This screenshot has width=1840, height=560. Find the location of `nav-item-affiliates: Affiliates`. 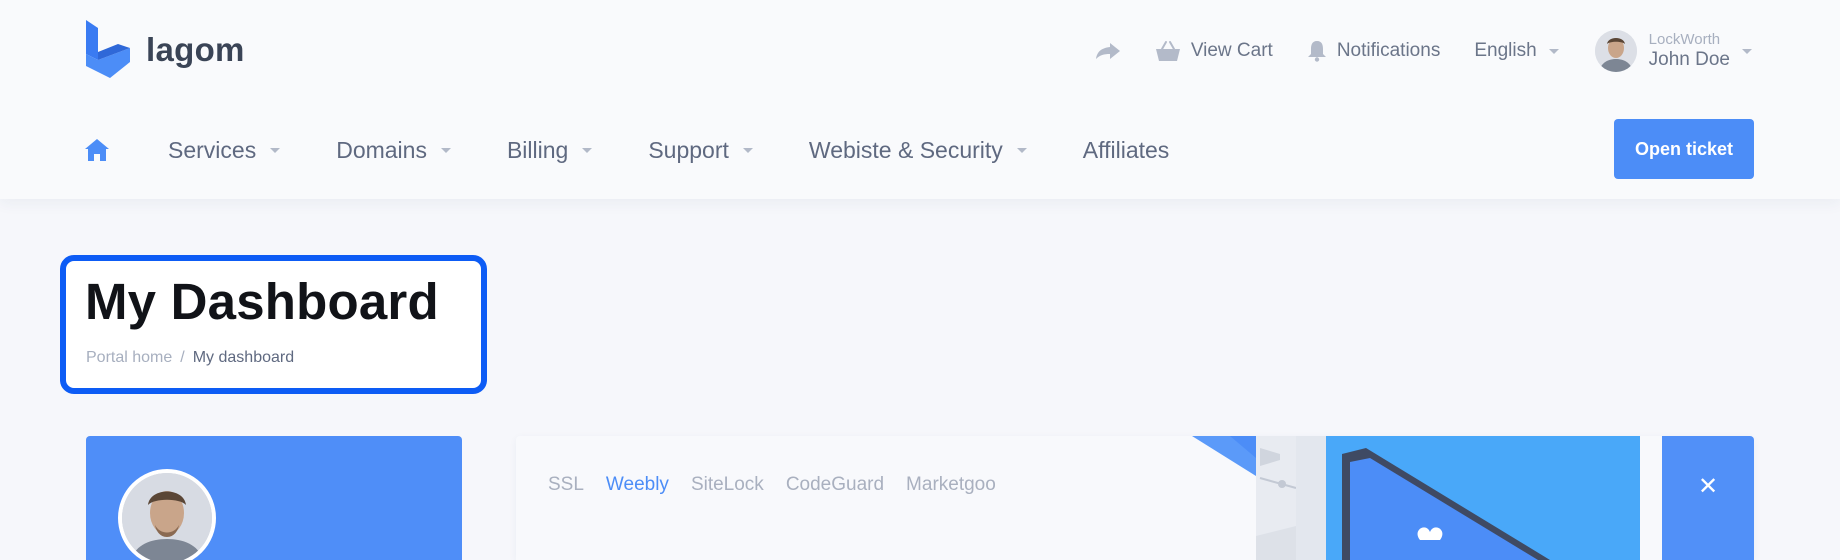

nav-item-affiliates: Affiliates is located at coordinates (1126, 150).